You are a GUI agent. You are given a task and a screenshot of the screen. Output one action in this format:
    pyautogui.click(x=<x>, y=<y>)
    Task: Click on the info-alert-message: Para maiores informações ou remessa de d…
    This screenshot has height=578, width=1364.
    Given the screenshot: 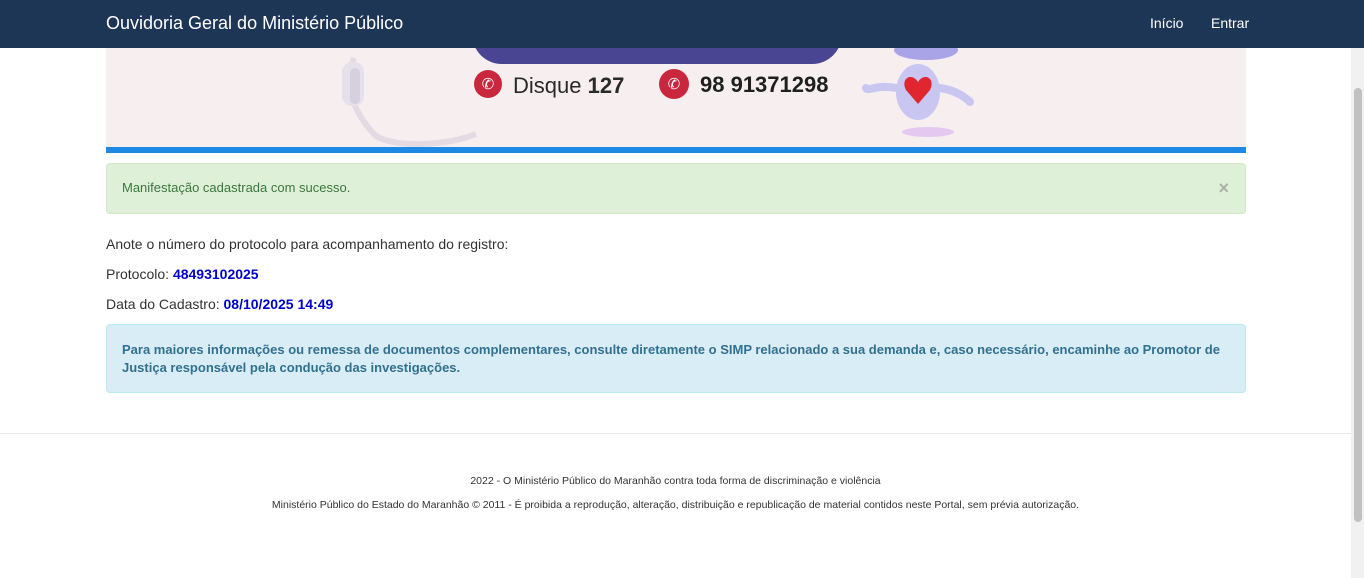 What is the action you would take?
    pyautogui.click(x=671, y=358)
    